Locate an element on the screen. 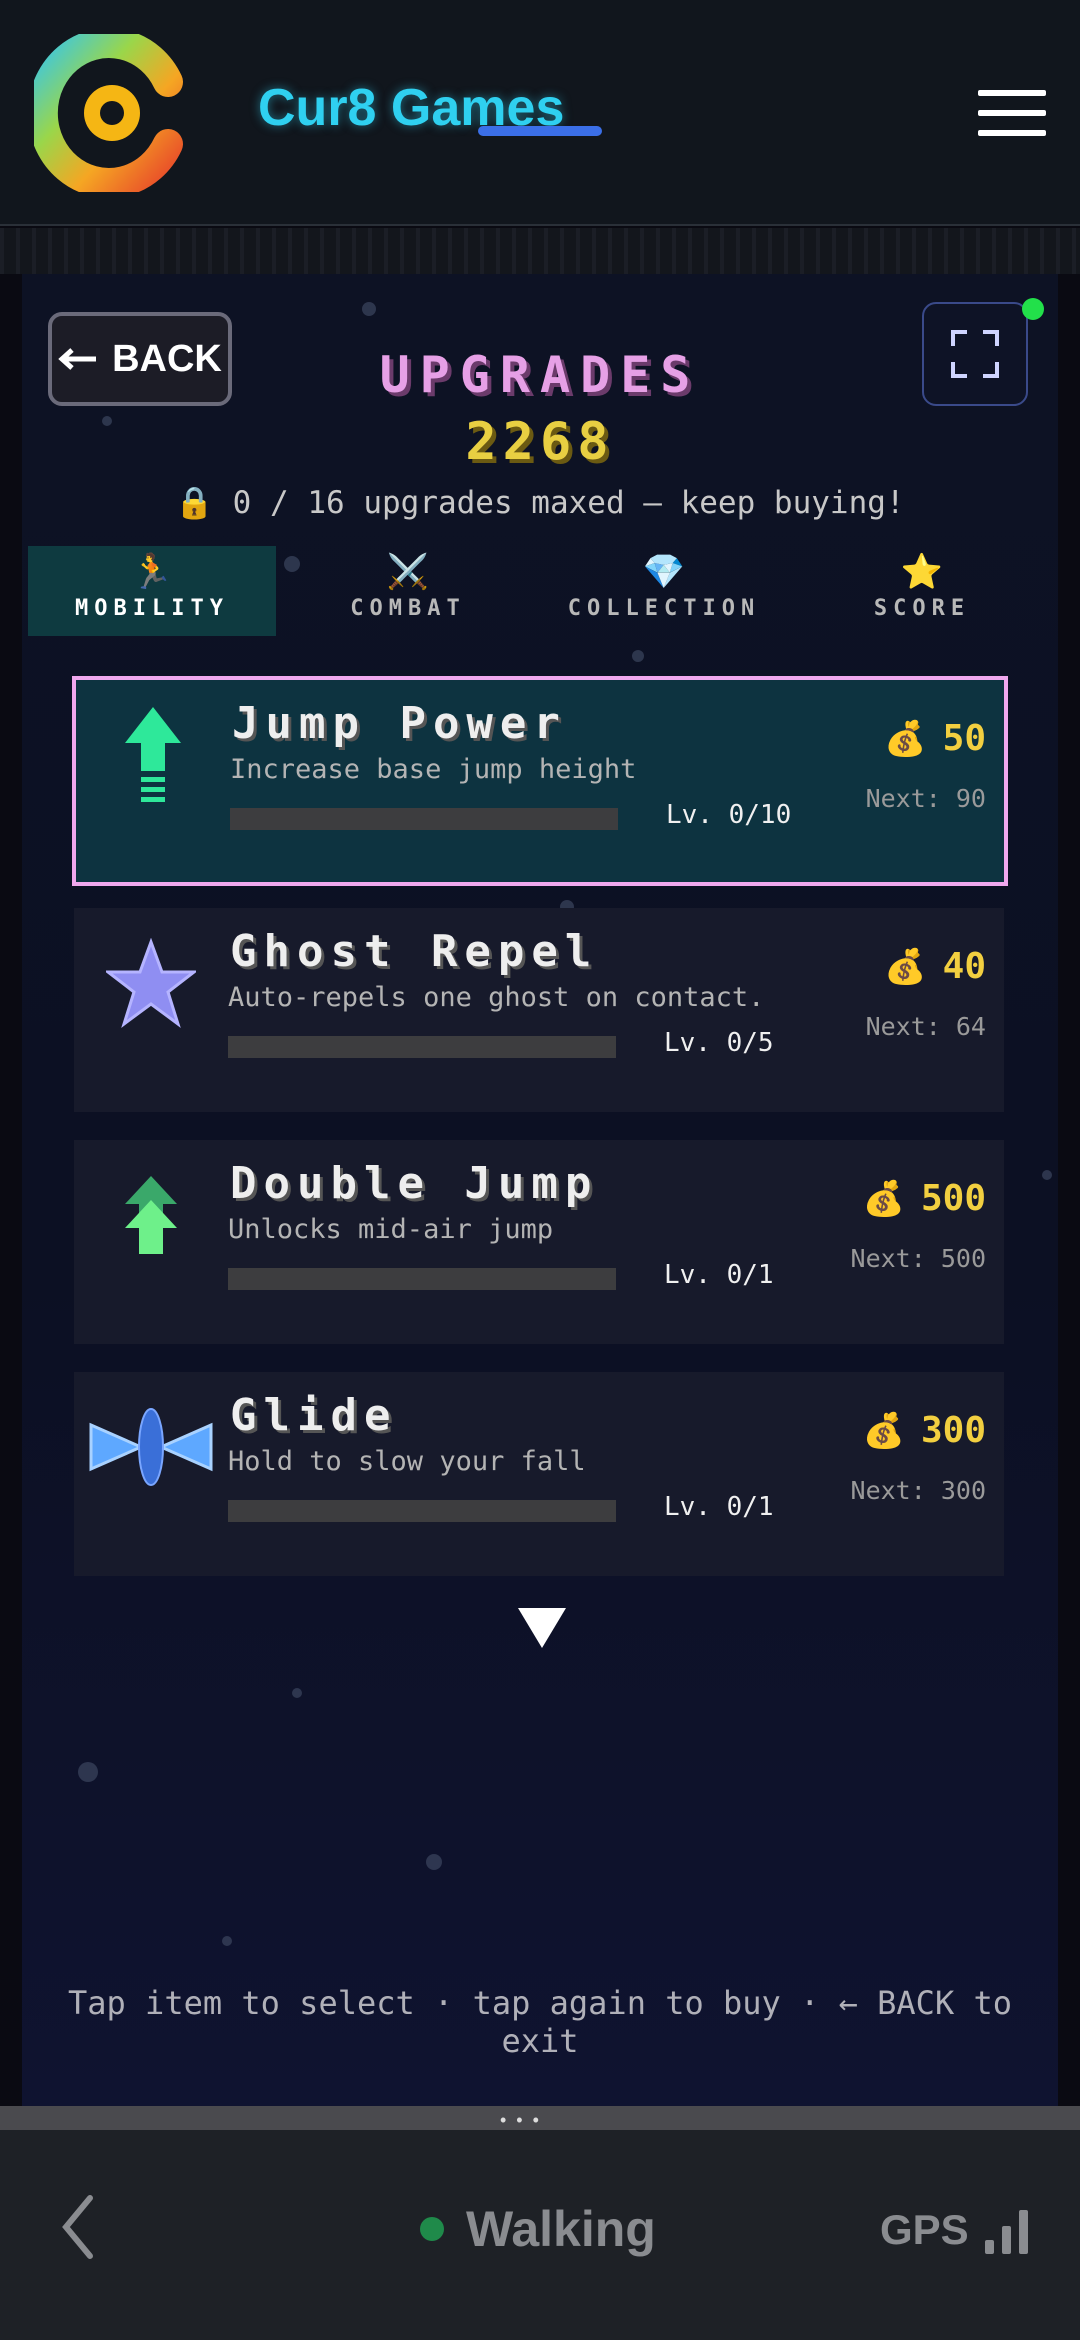 This screenshot has width=1080, height=2340. next-price: Next: 90 is located at coordinates (925, 798).